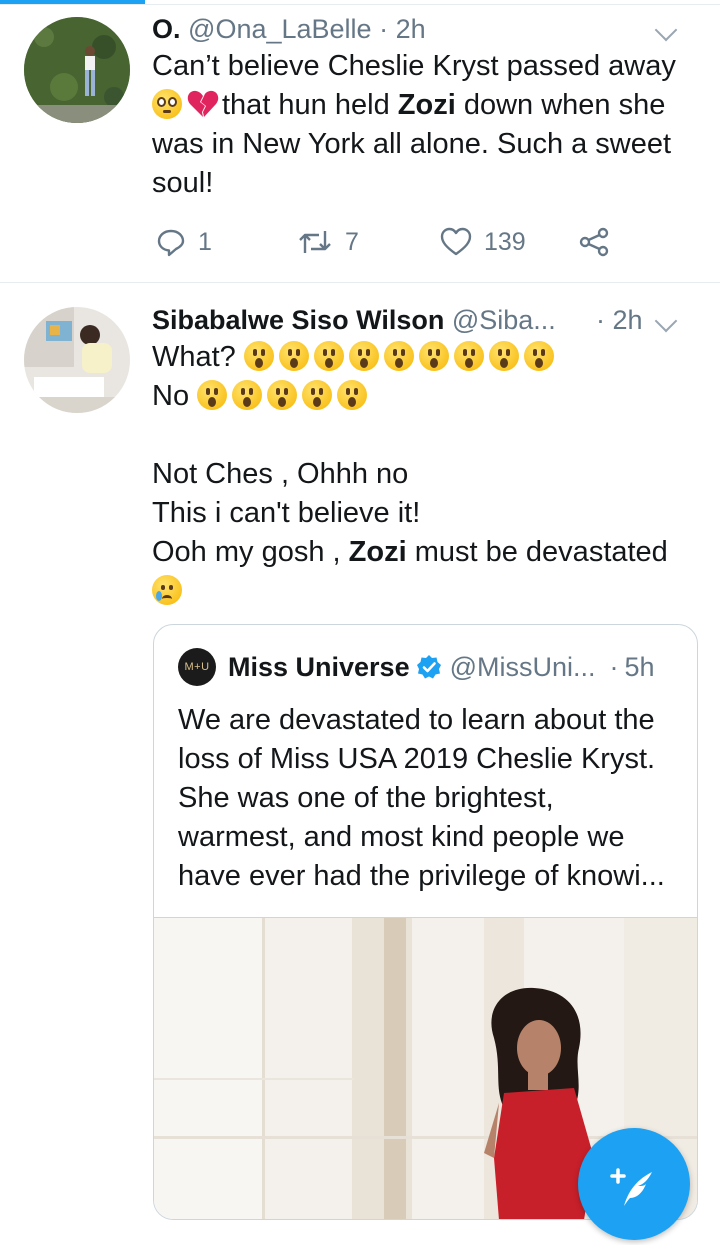  Describe the element at coordinates (414, 66) in the screenshot. I see `text-line: Can’t believe Cheslie Kryst passed away` at that location.